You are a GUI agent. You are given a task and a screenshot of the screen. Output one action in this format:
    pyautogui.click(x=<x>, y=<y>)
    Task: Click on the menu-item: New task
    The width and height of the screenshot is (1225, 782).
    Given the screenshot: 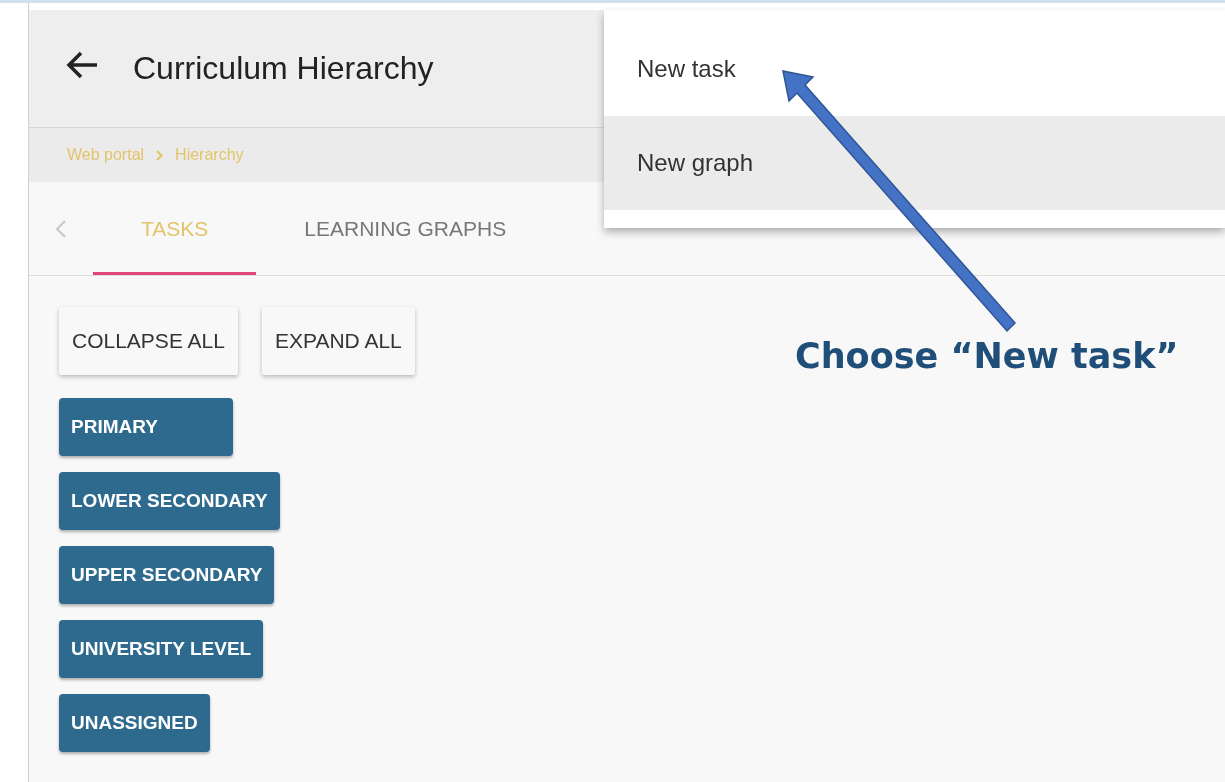 What is the action you would take?
    pyautogui.click(x=914, y=69)
    